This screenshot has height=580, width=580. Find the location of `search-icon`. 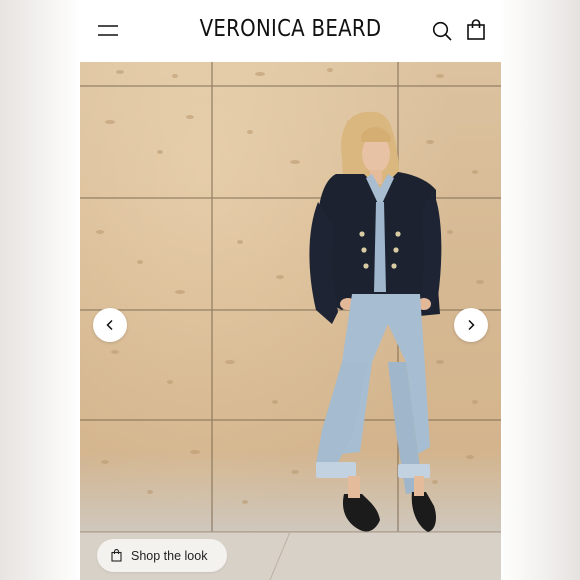

search-icon is located at coordinates (442, 31).